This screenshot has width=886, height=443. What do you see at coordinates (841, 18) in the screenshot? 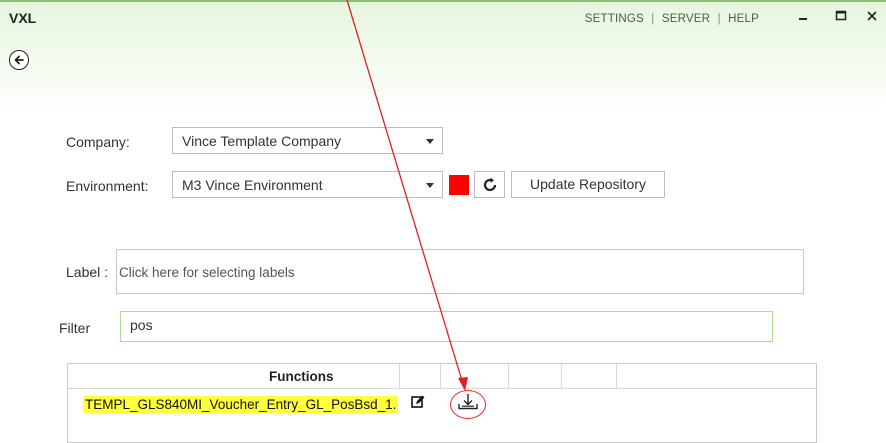
I see `maximize-icon` at bounding box center [841, 18].